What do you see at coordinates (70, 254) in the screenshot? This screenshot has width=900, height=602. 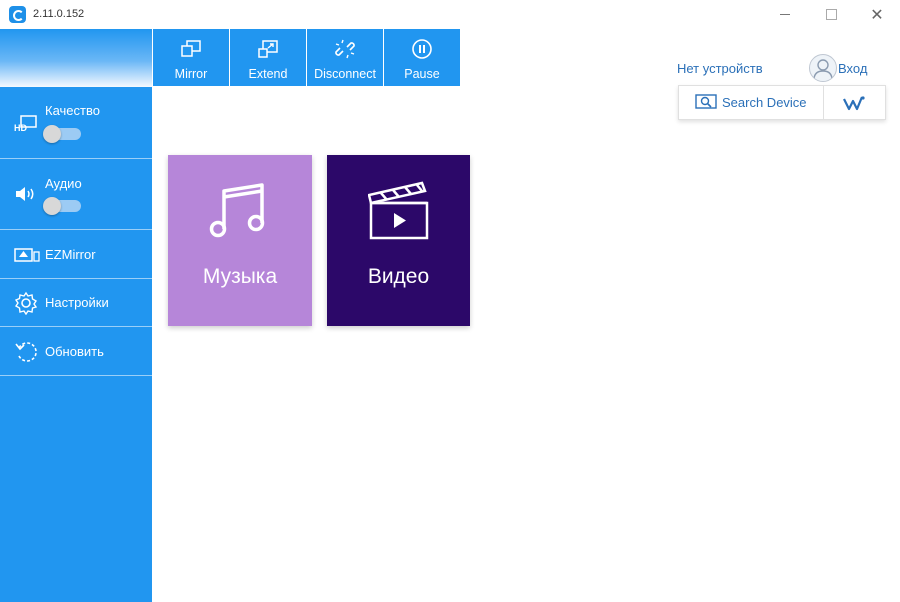 I see `sidebar-item-label: EZMirror` at bounding box center [70, 254].